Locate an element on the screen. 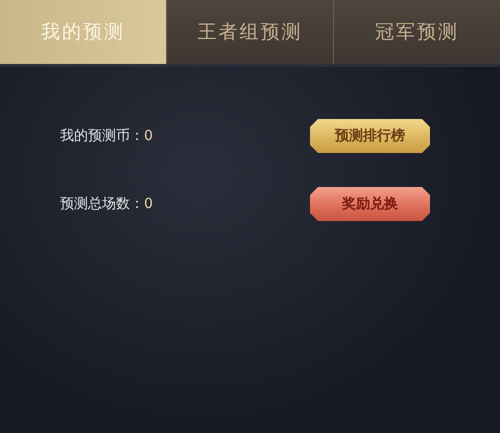 The height and width of the screenshot is (433, 500). action-button: 预测排行榜 is located at coordinates (370, 136).